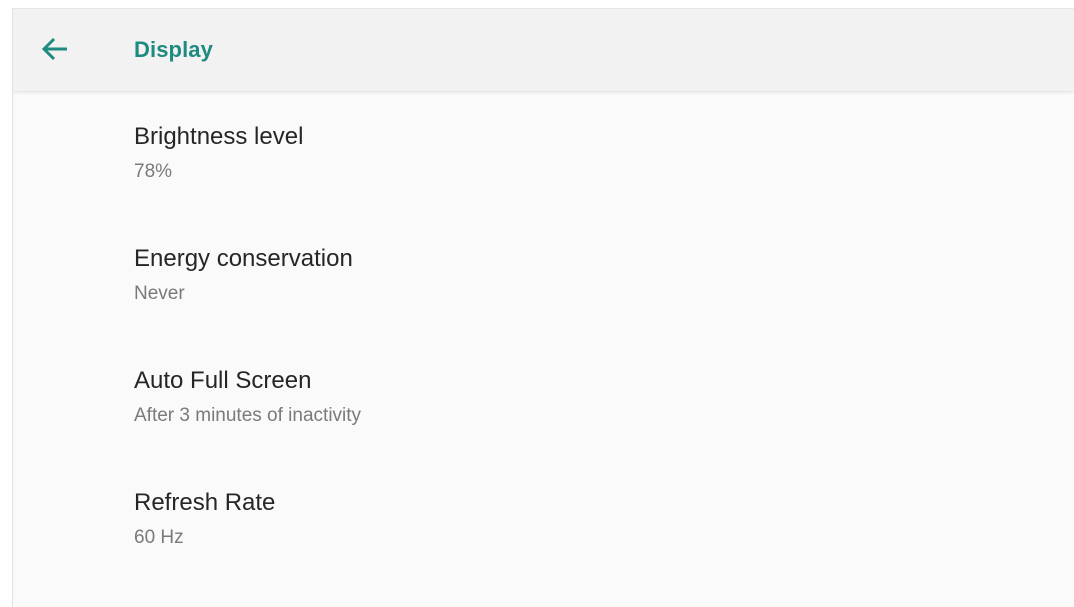  Describe the element at coordinates (159, 537) in the screenshot. I see `setting-value: 60 Hz` at that location.